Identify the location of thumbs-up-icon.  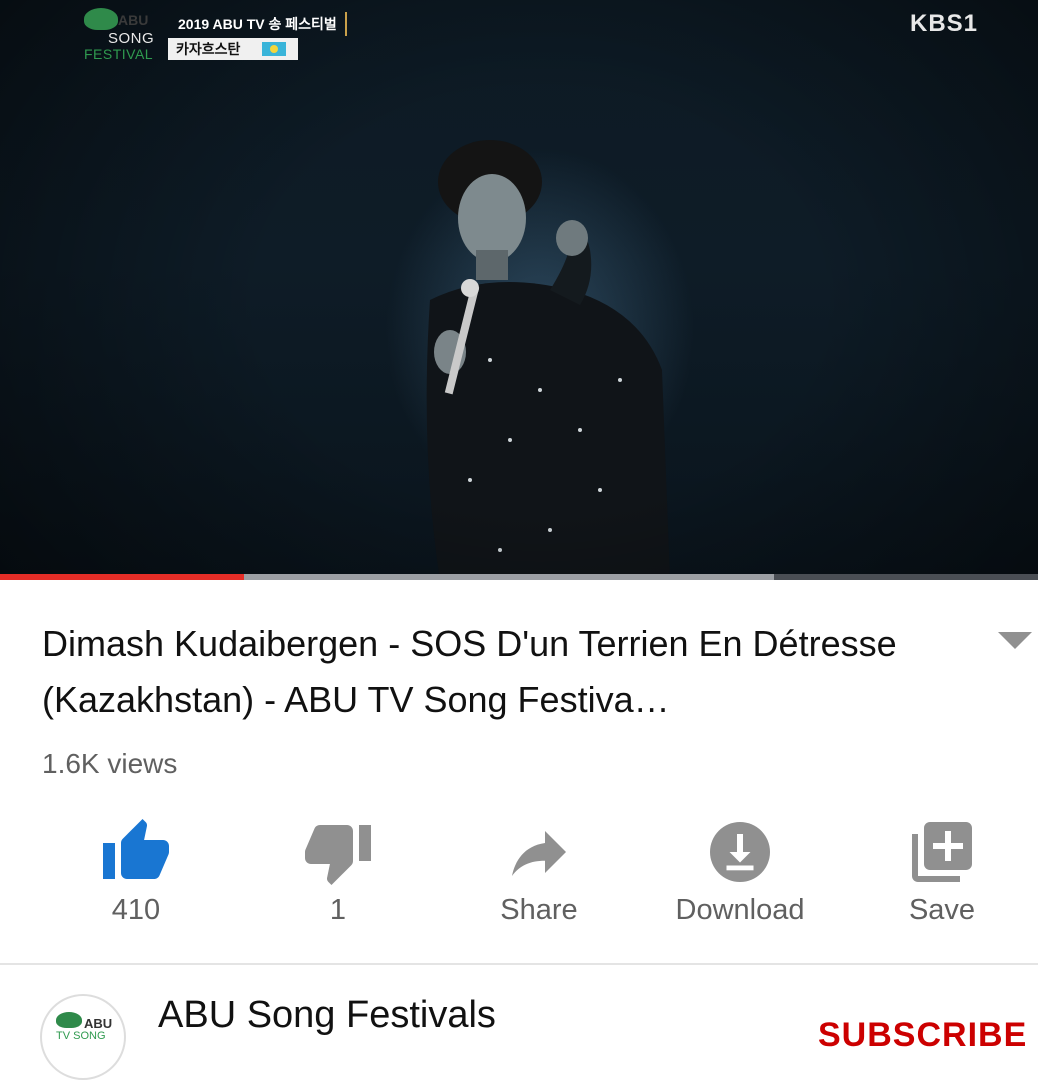
(136, 849).